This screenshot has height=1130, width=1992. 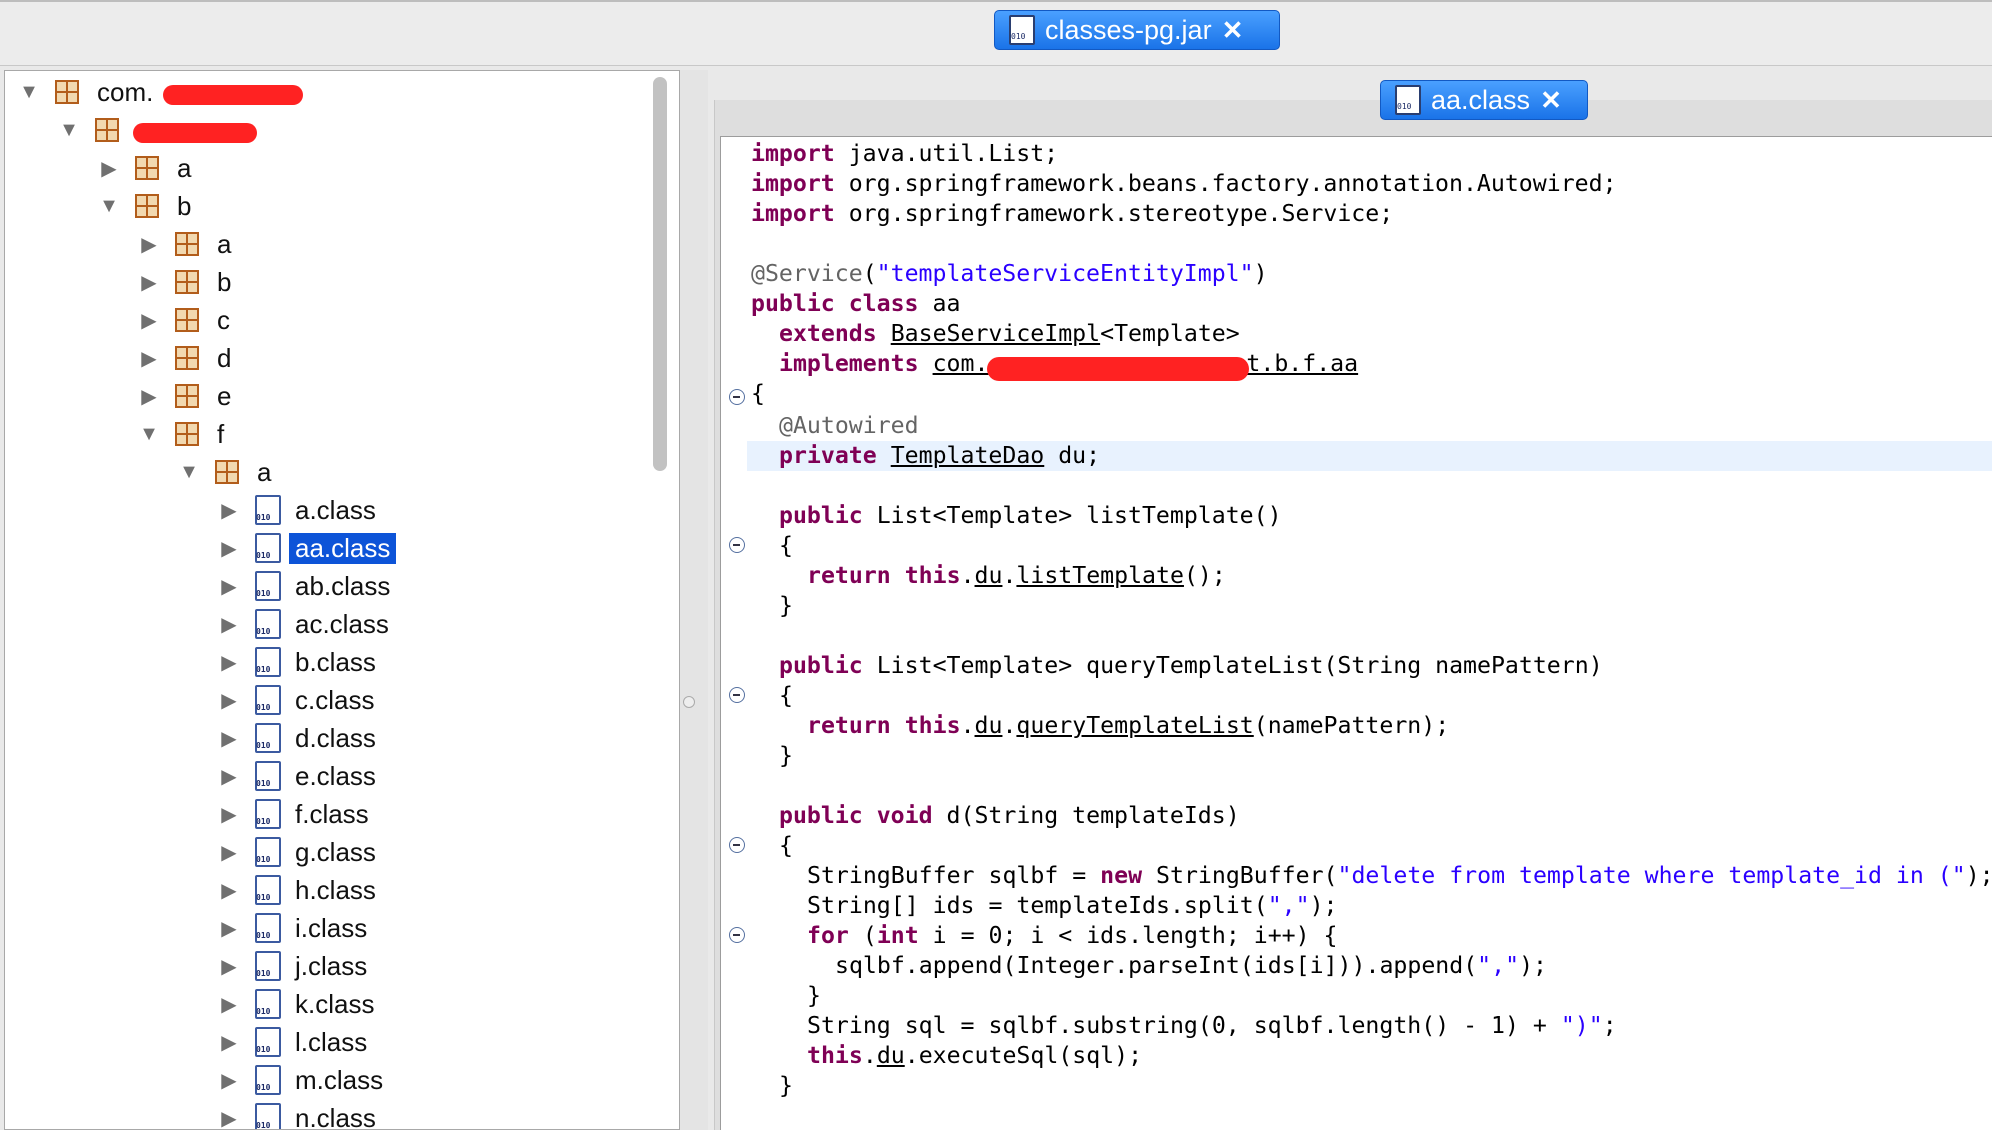 What do you see at coordinates (1100, 575) in the screenshot?
I see `method-link-listtemplate: listTemplate` at bounding box center [1100, 575].